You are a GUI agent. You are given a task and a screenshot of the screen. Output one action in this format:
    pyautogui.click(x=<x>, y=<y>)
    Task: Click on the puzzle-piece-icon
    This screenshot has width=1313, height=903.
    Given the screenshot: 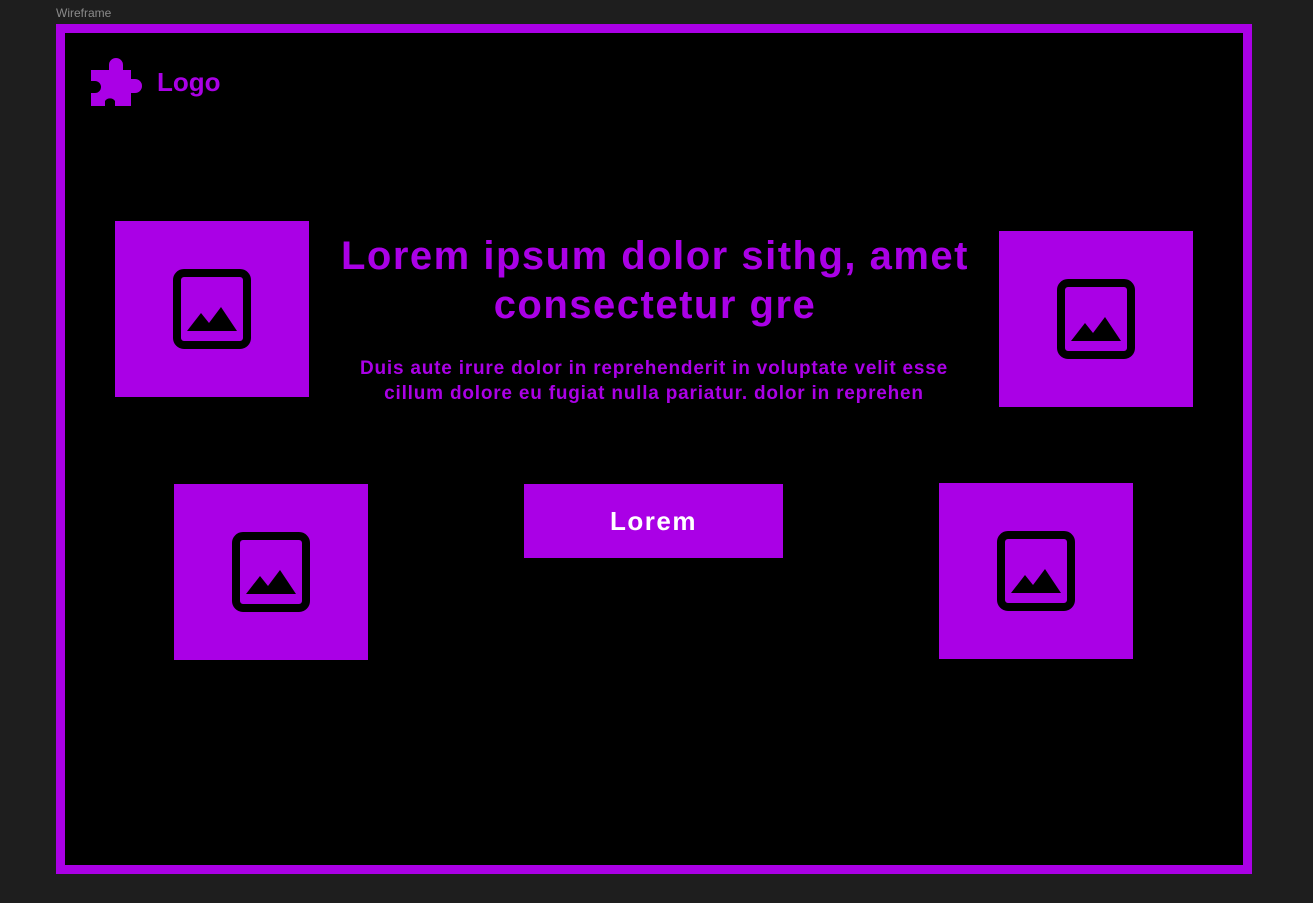 What is the action you would take?
    pyautogui.click(x=116, y=82)
    